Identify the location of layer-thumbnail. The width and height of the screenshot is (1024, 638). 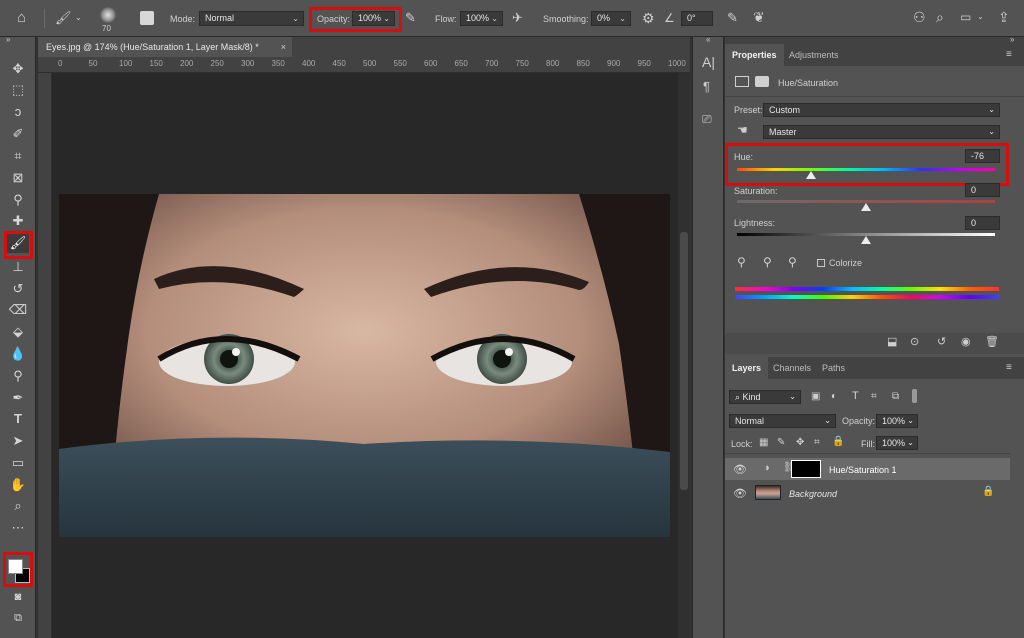
(768, 492).